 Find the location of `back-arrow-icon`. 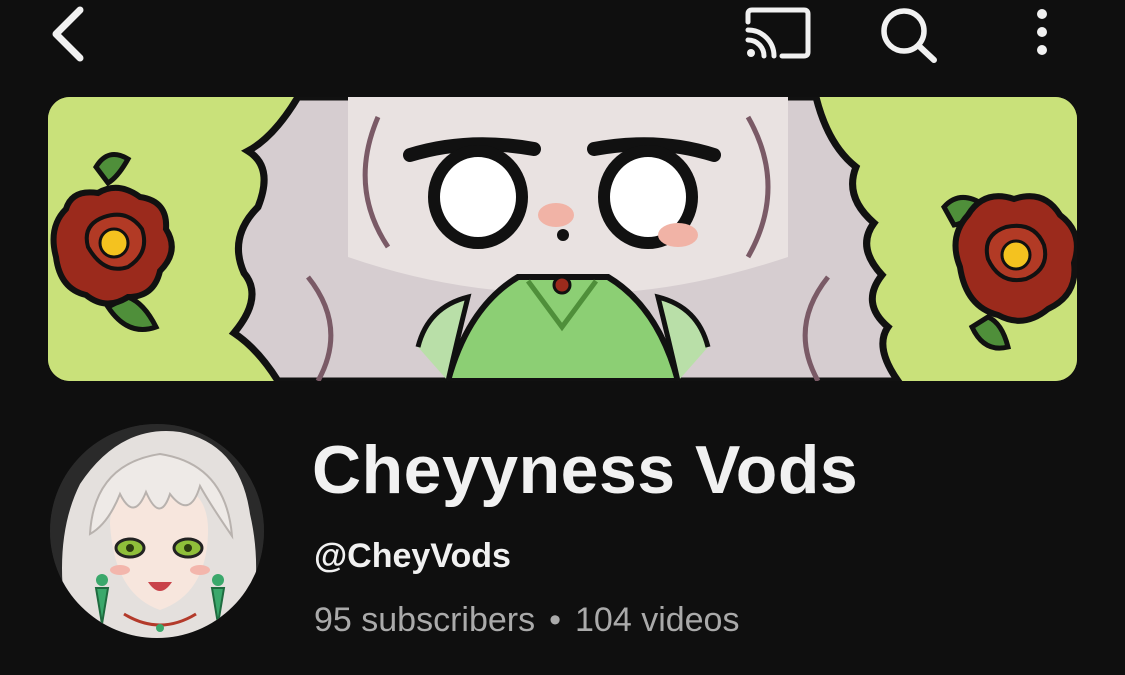

back-arrow-icon is located at coordinates (70, 34).